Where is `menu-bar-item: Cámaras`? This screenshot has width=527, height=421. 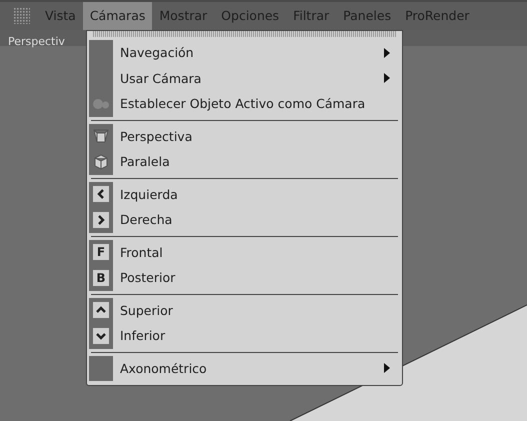
menu-bar-item: Cámaras is located at coordinates (117, 16).